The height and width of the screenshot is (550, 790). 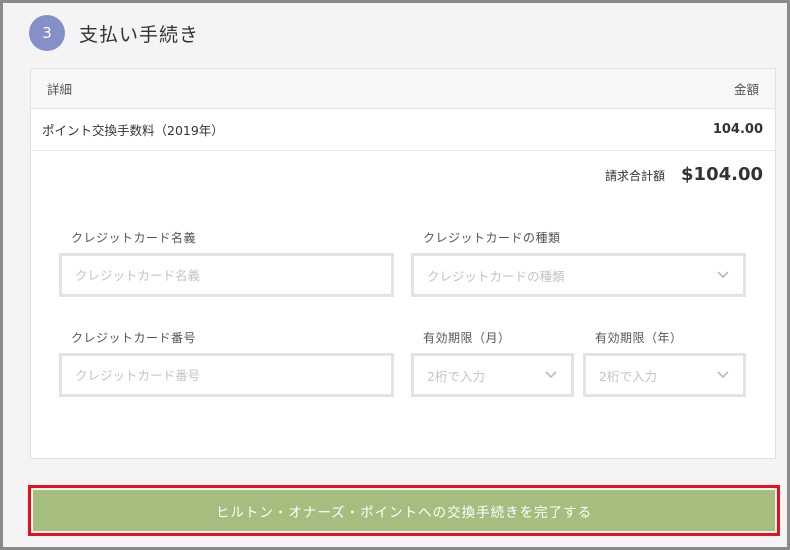 What do you see at coordinates (628, 376) in the screenshot?
I see `expiry-year-placeholder: 2桁で入力` at bounding box center [628, 376].